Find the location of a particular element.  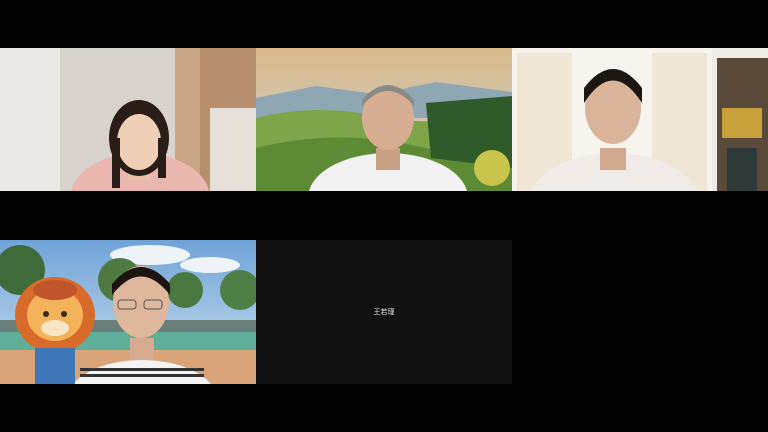

participant-tile-5: 王若瑾 is located at coordinates (384, 312).